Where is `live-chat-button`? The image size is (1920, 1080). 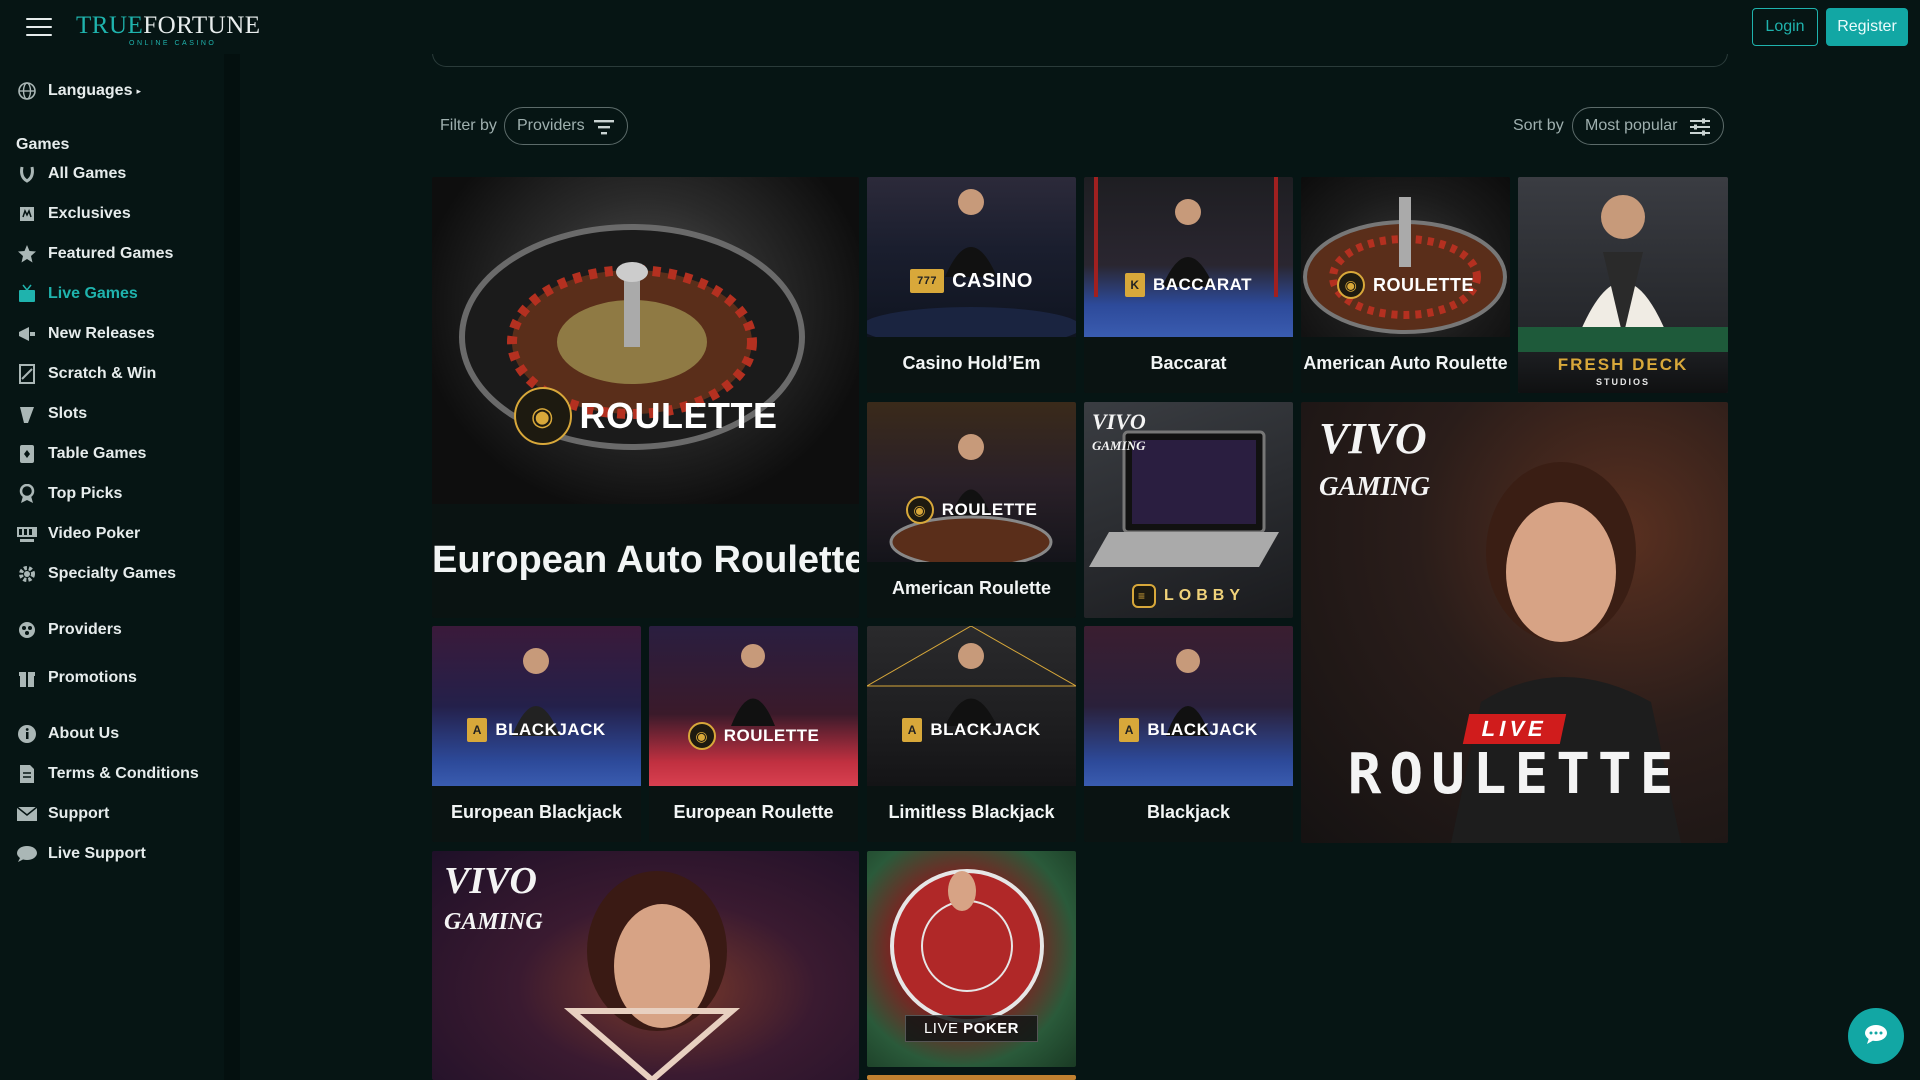 live-chat-button is located at coordinates (1876, 1036).